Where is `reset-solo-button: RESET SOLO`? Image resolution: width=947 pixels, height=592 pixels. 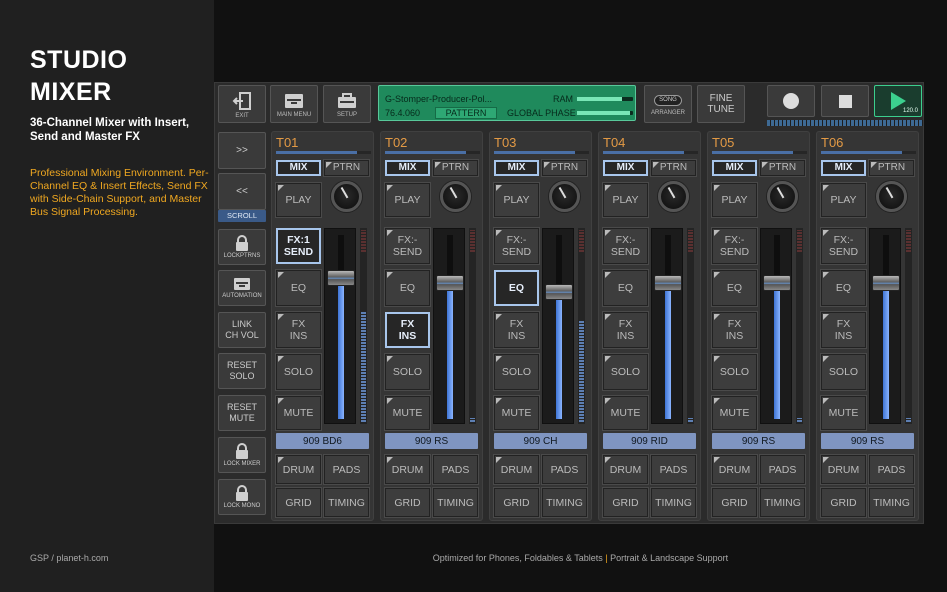 reset-solo-button: RESET SOLO is located at coordinates (242, 371).